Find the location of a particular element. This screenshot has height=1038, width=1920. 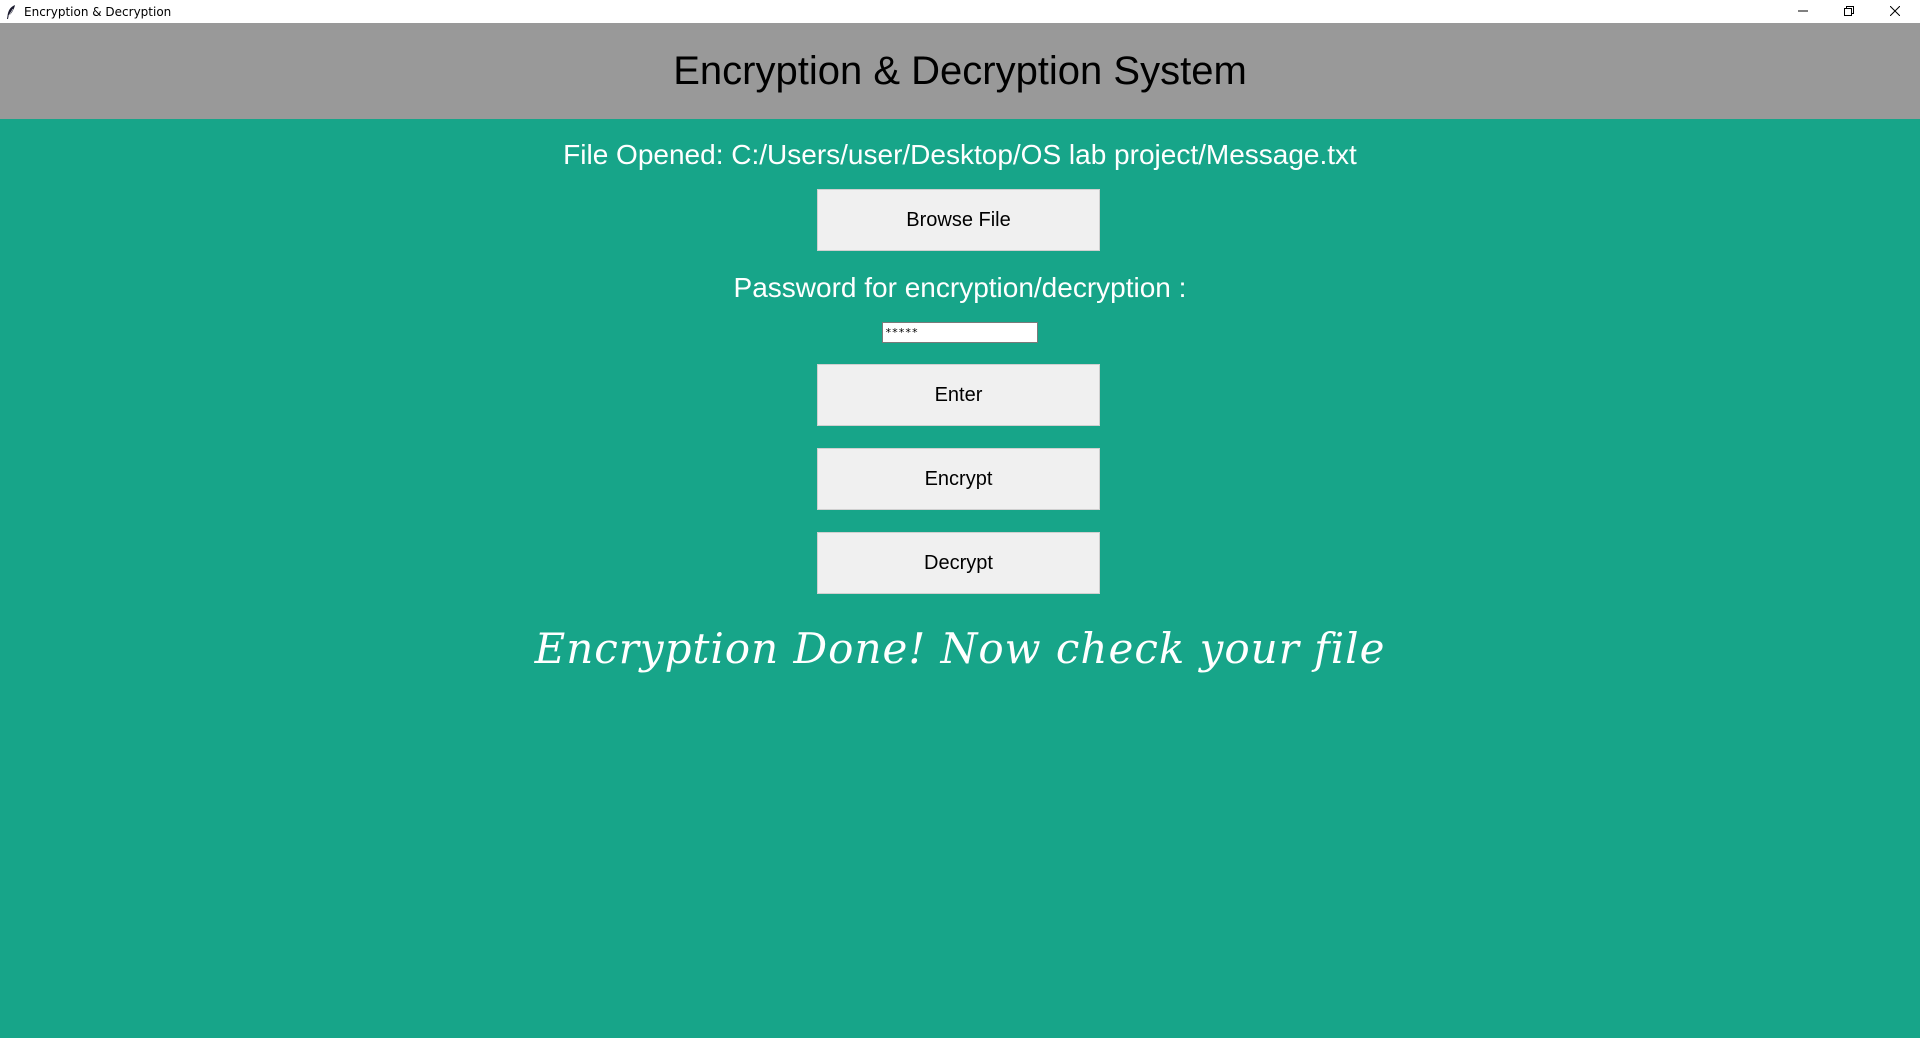

status-message: Encryption Done! Now check your file is located at coordinates (960, 648).